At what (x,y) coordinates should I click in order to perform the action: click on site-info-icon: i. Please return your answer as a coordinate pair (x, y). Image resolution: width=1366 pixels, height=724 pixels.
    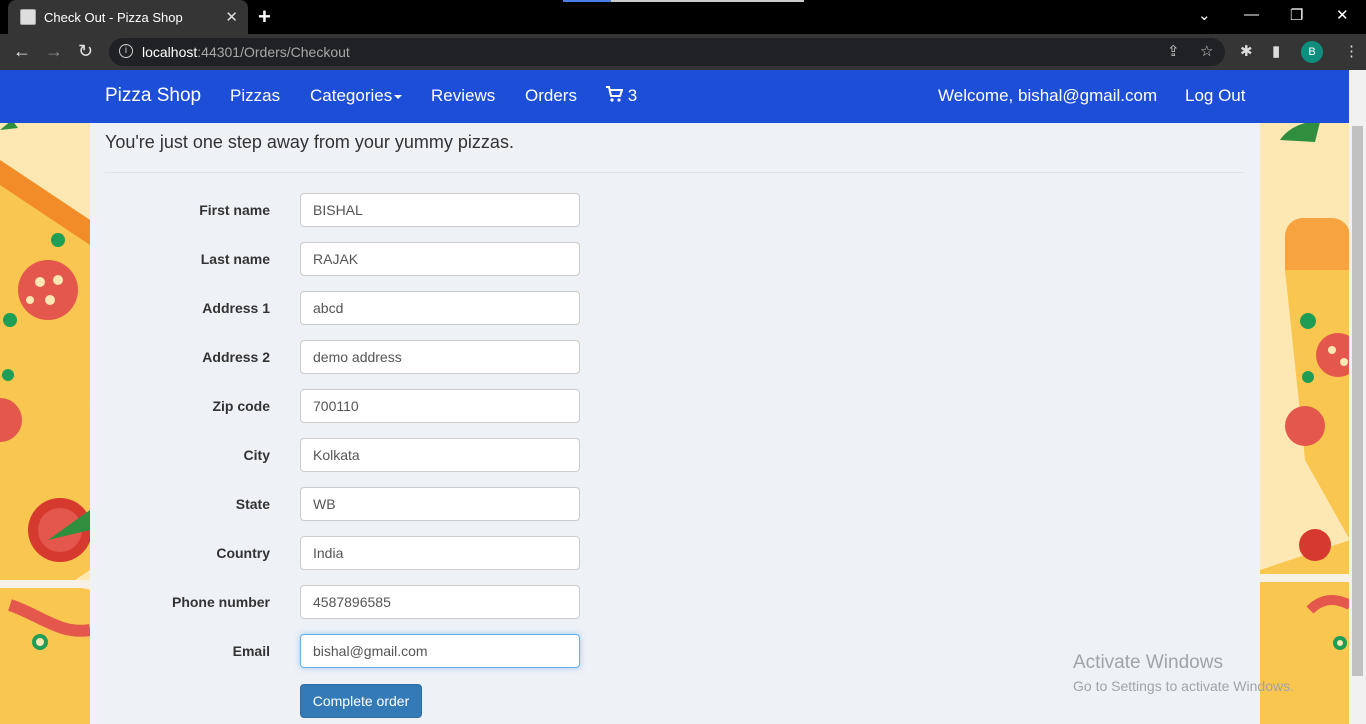
    Looking at the image, I should click on (126, 51).